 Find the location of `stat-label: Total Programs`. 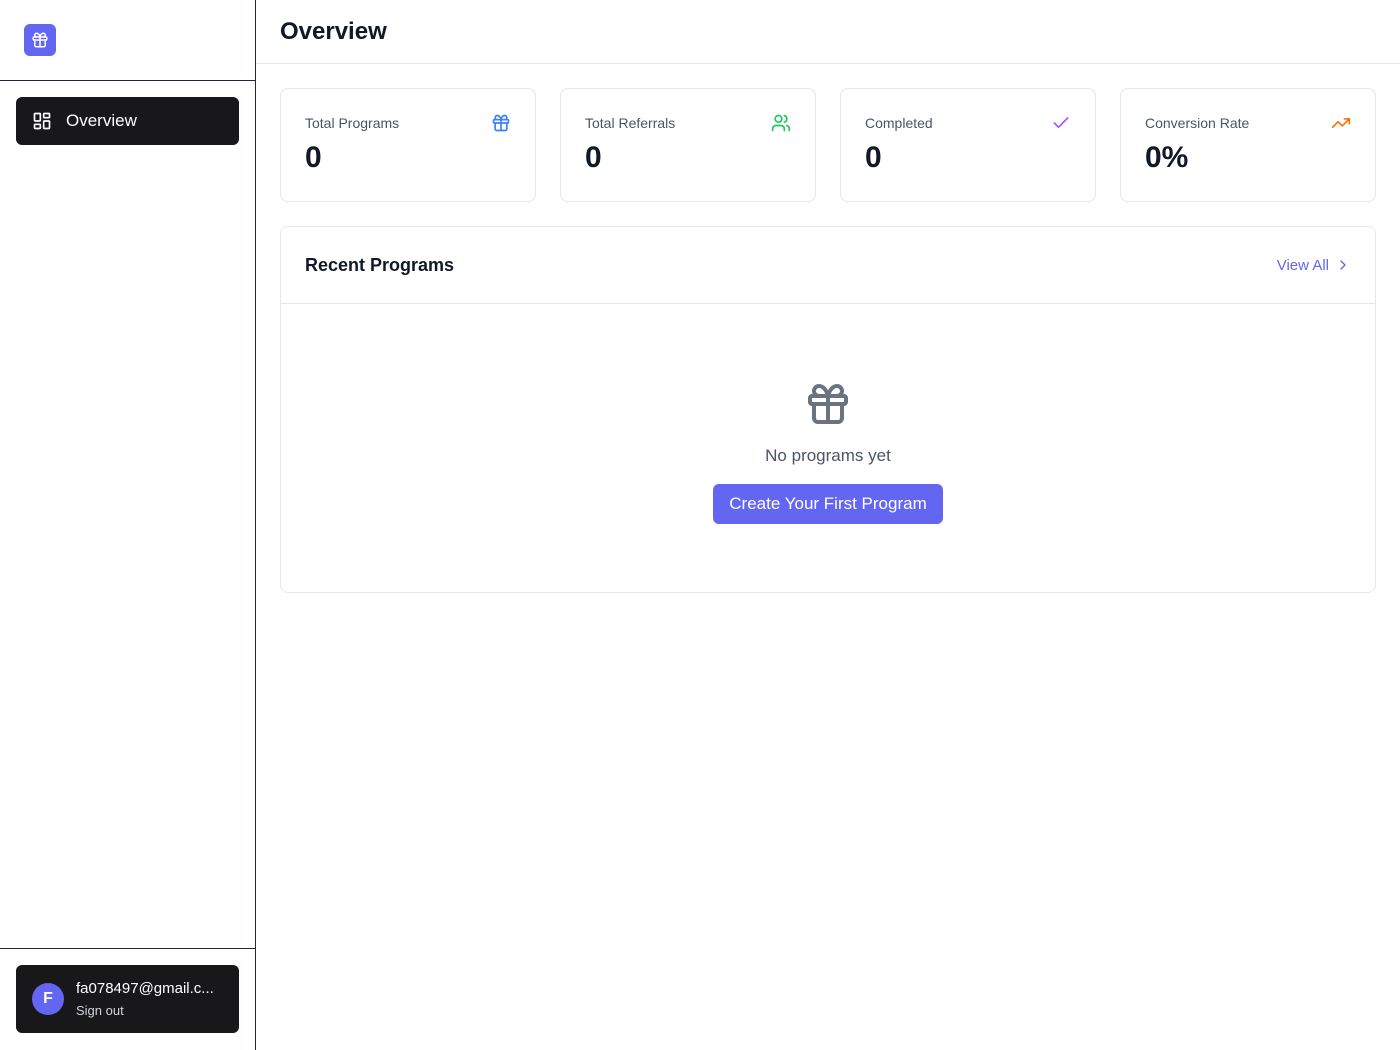

stat-label: Total Programs is located at coordinates (352, 123).